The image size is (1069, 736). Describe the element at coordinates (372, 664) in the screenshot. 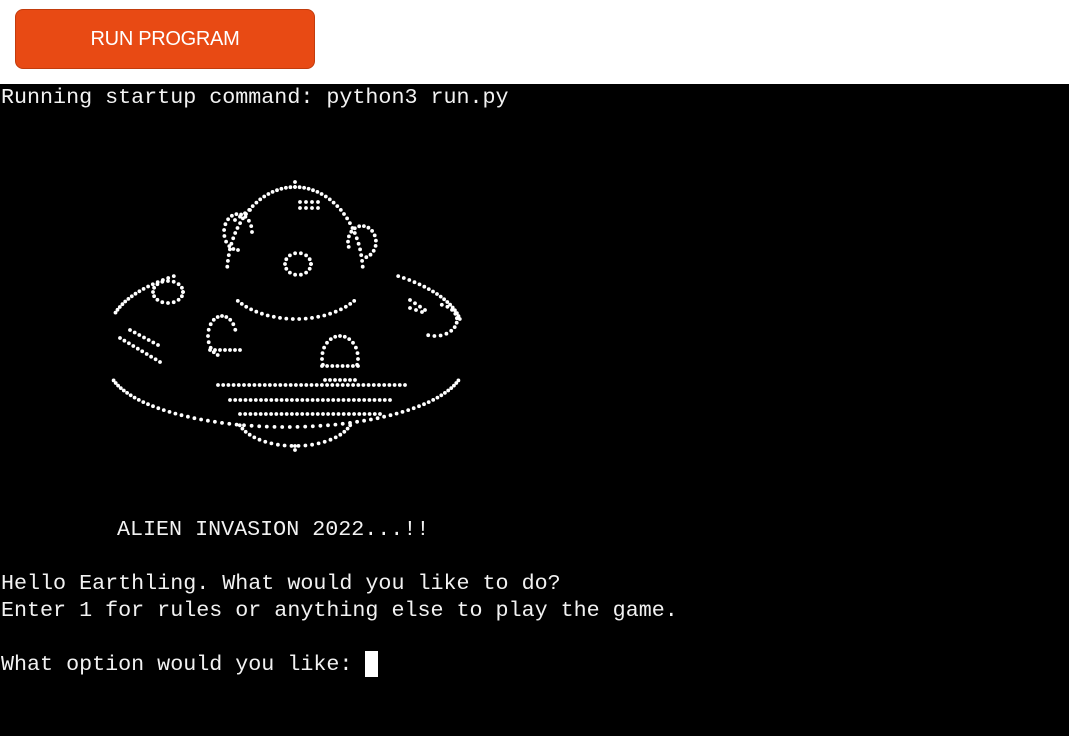

I see `text-cursor` at that location.